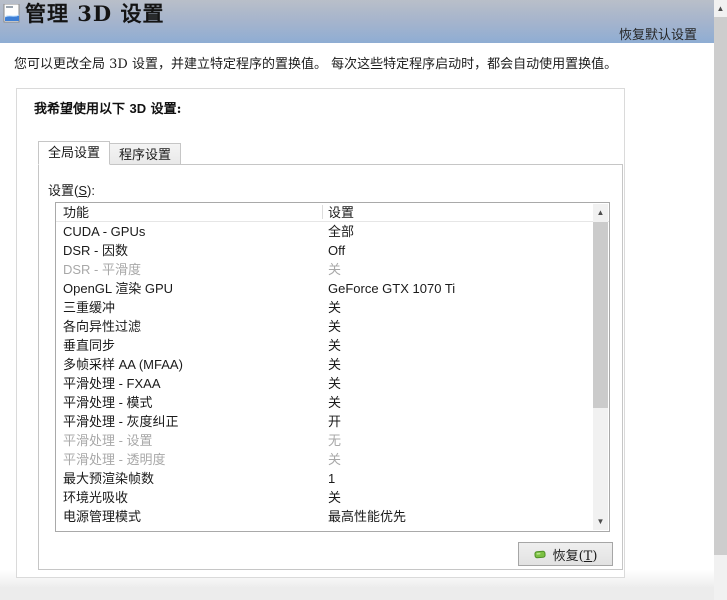 This screenshot has height=600, width=727. I want to click on panel-heading: 我希望使用以下 3D 设置:, so click(108, 109).